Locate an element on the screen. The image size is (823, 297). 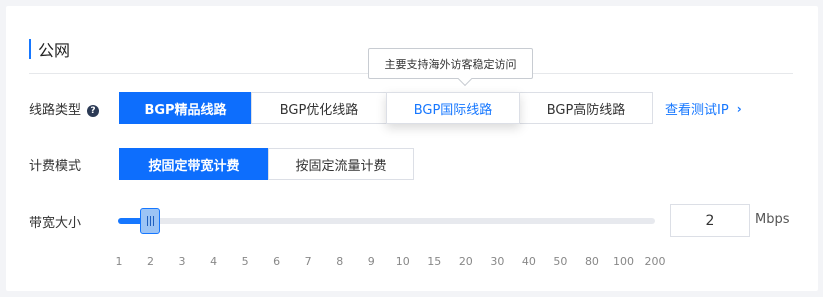
view-test-ip-text: 查看测试IP is located at coordinates (697, 110).